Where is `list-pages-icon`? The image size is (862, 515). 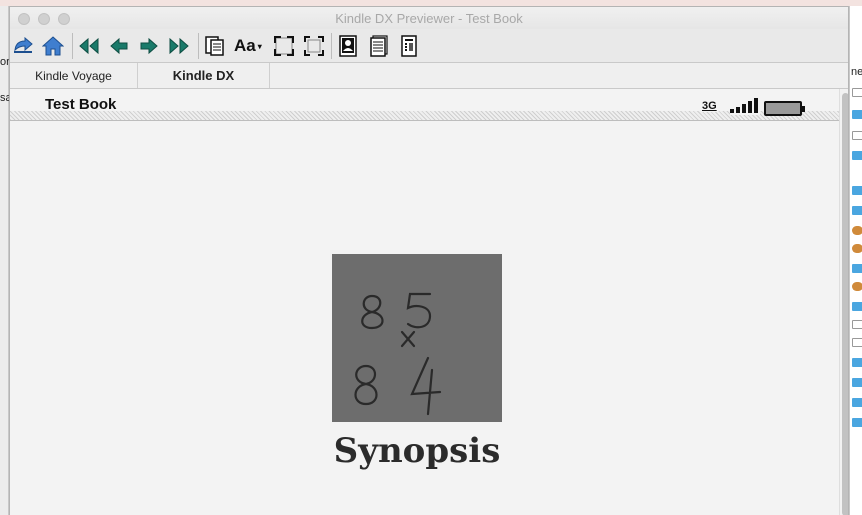
list-pages-icon is located at coordinates (379, 46).